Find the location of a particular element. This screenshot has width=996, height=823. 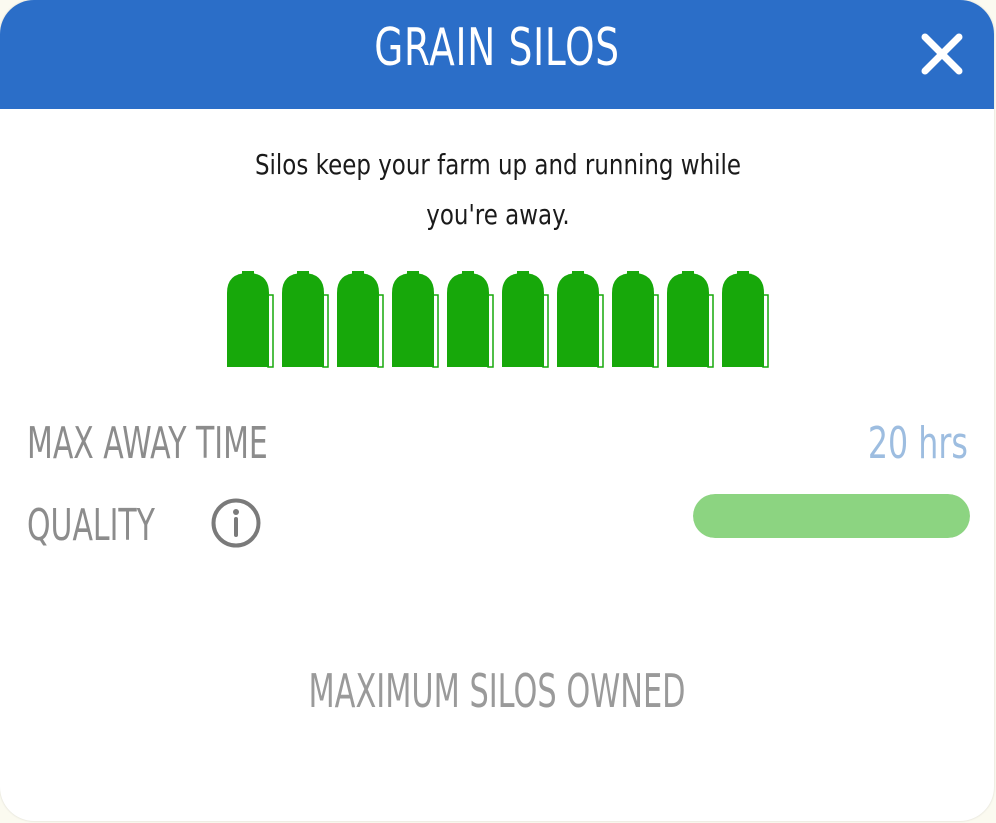

quality-info-button is located at coordinates (236, 523).